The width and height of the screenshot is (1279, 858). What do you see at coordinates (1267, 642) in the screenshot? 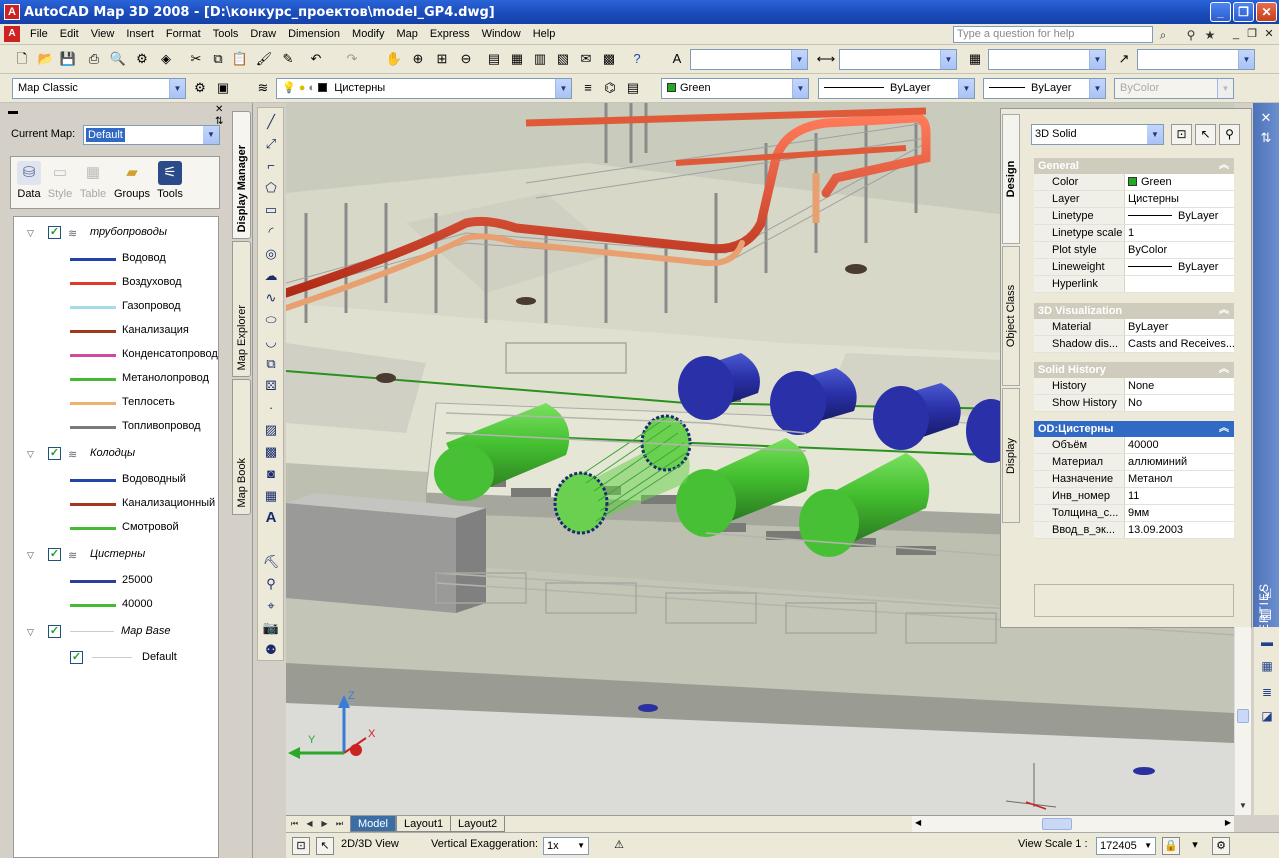
I see `map-layer-icon: ▬` at bounding box center [1267, 642].